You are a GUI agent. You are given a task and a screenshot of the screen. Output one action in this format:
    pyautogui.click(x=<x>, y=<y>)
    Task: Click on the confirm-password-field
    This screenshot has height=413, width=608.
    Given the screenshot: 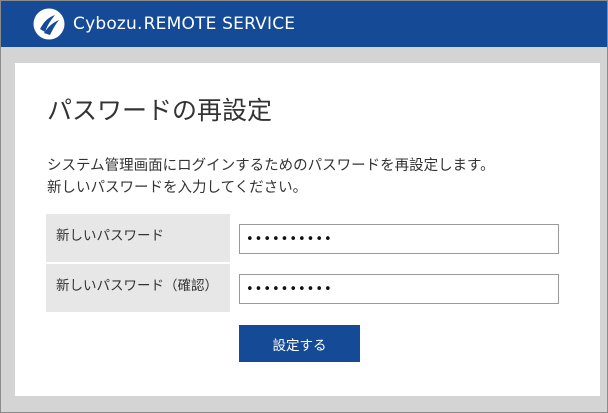 What is the action you would take?
    pyautogui.click(x=399, y=289)
    